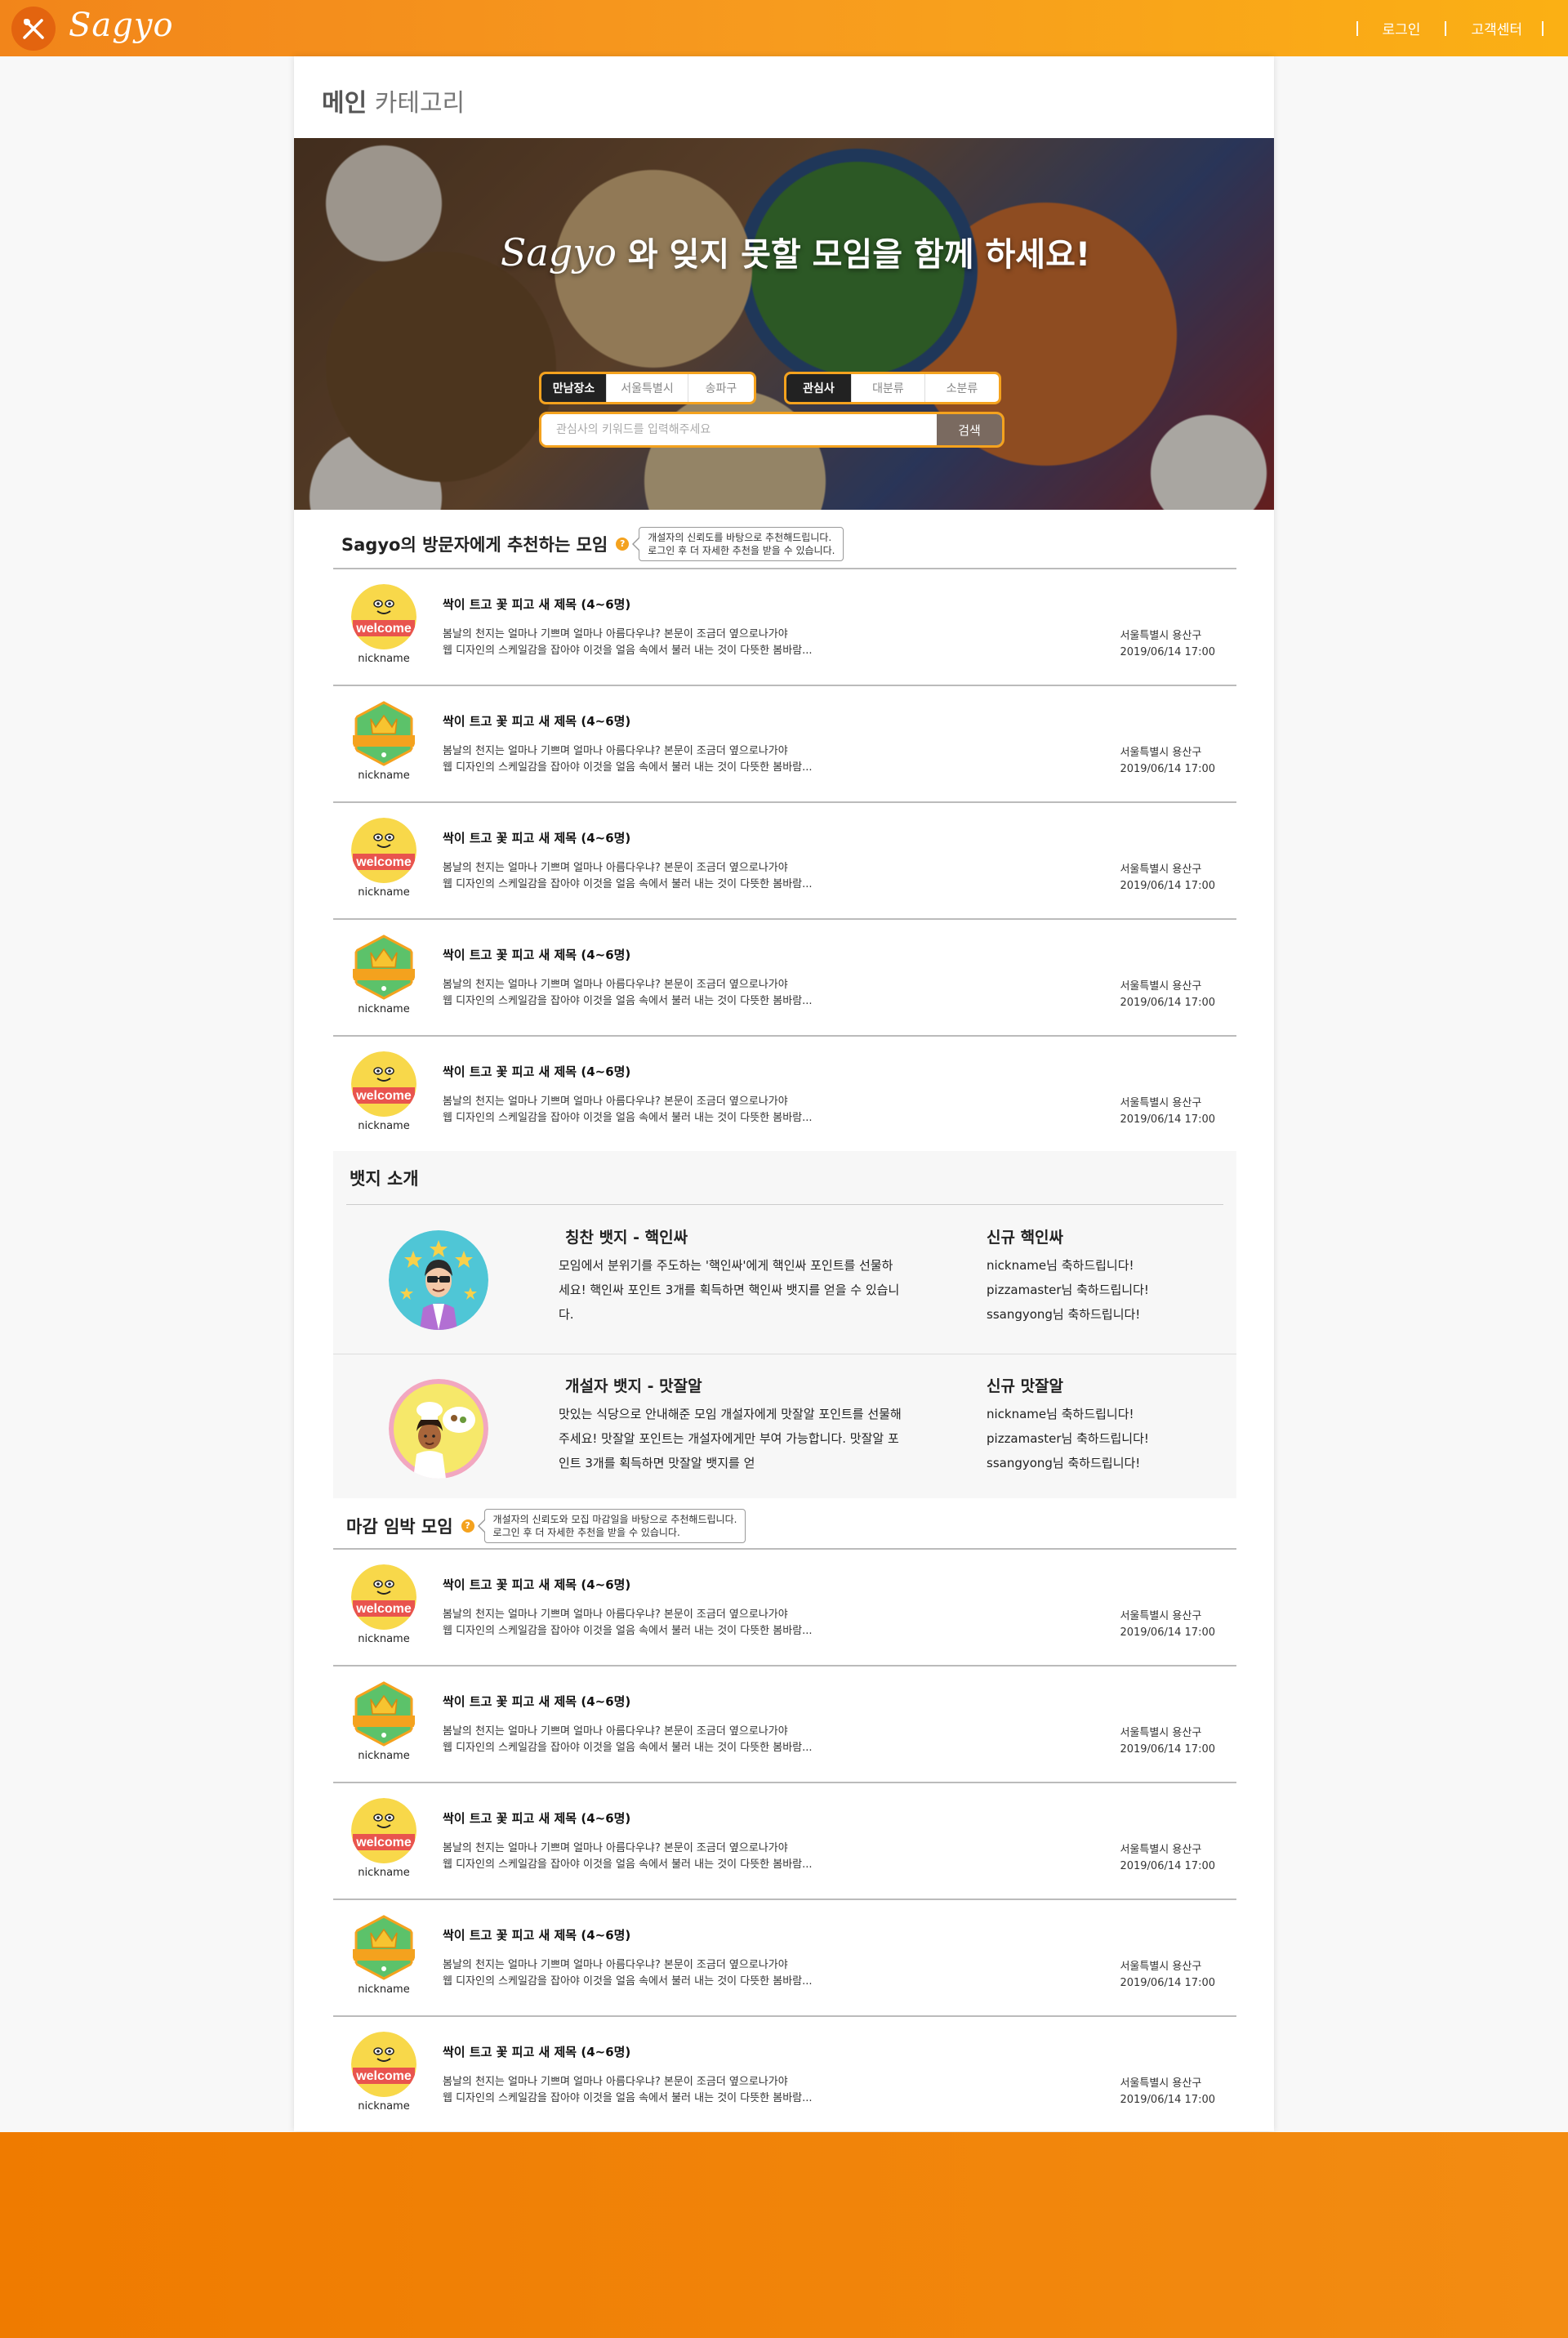  What do you see at coordinates (859, 255) in the screenshot?
I see `hero-slogan: 와 잊지 못할 모임을 함께 하세요!` at bounding box center [859, 255].